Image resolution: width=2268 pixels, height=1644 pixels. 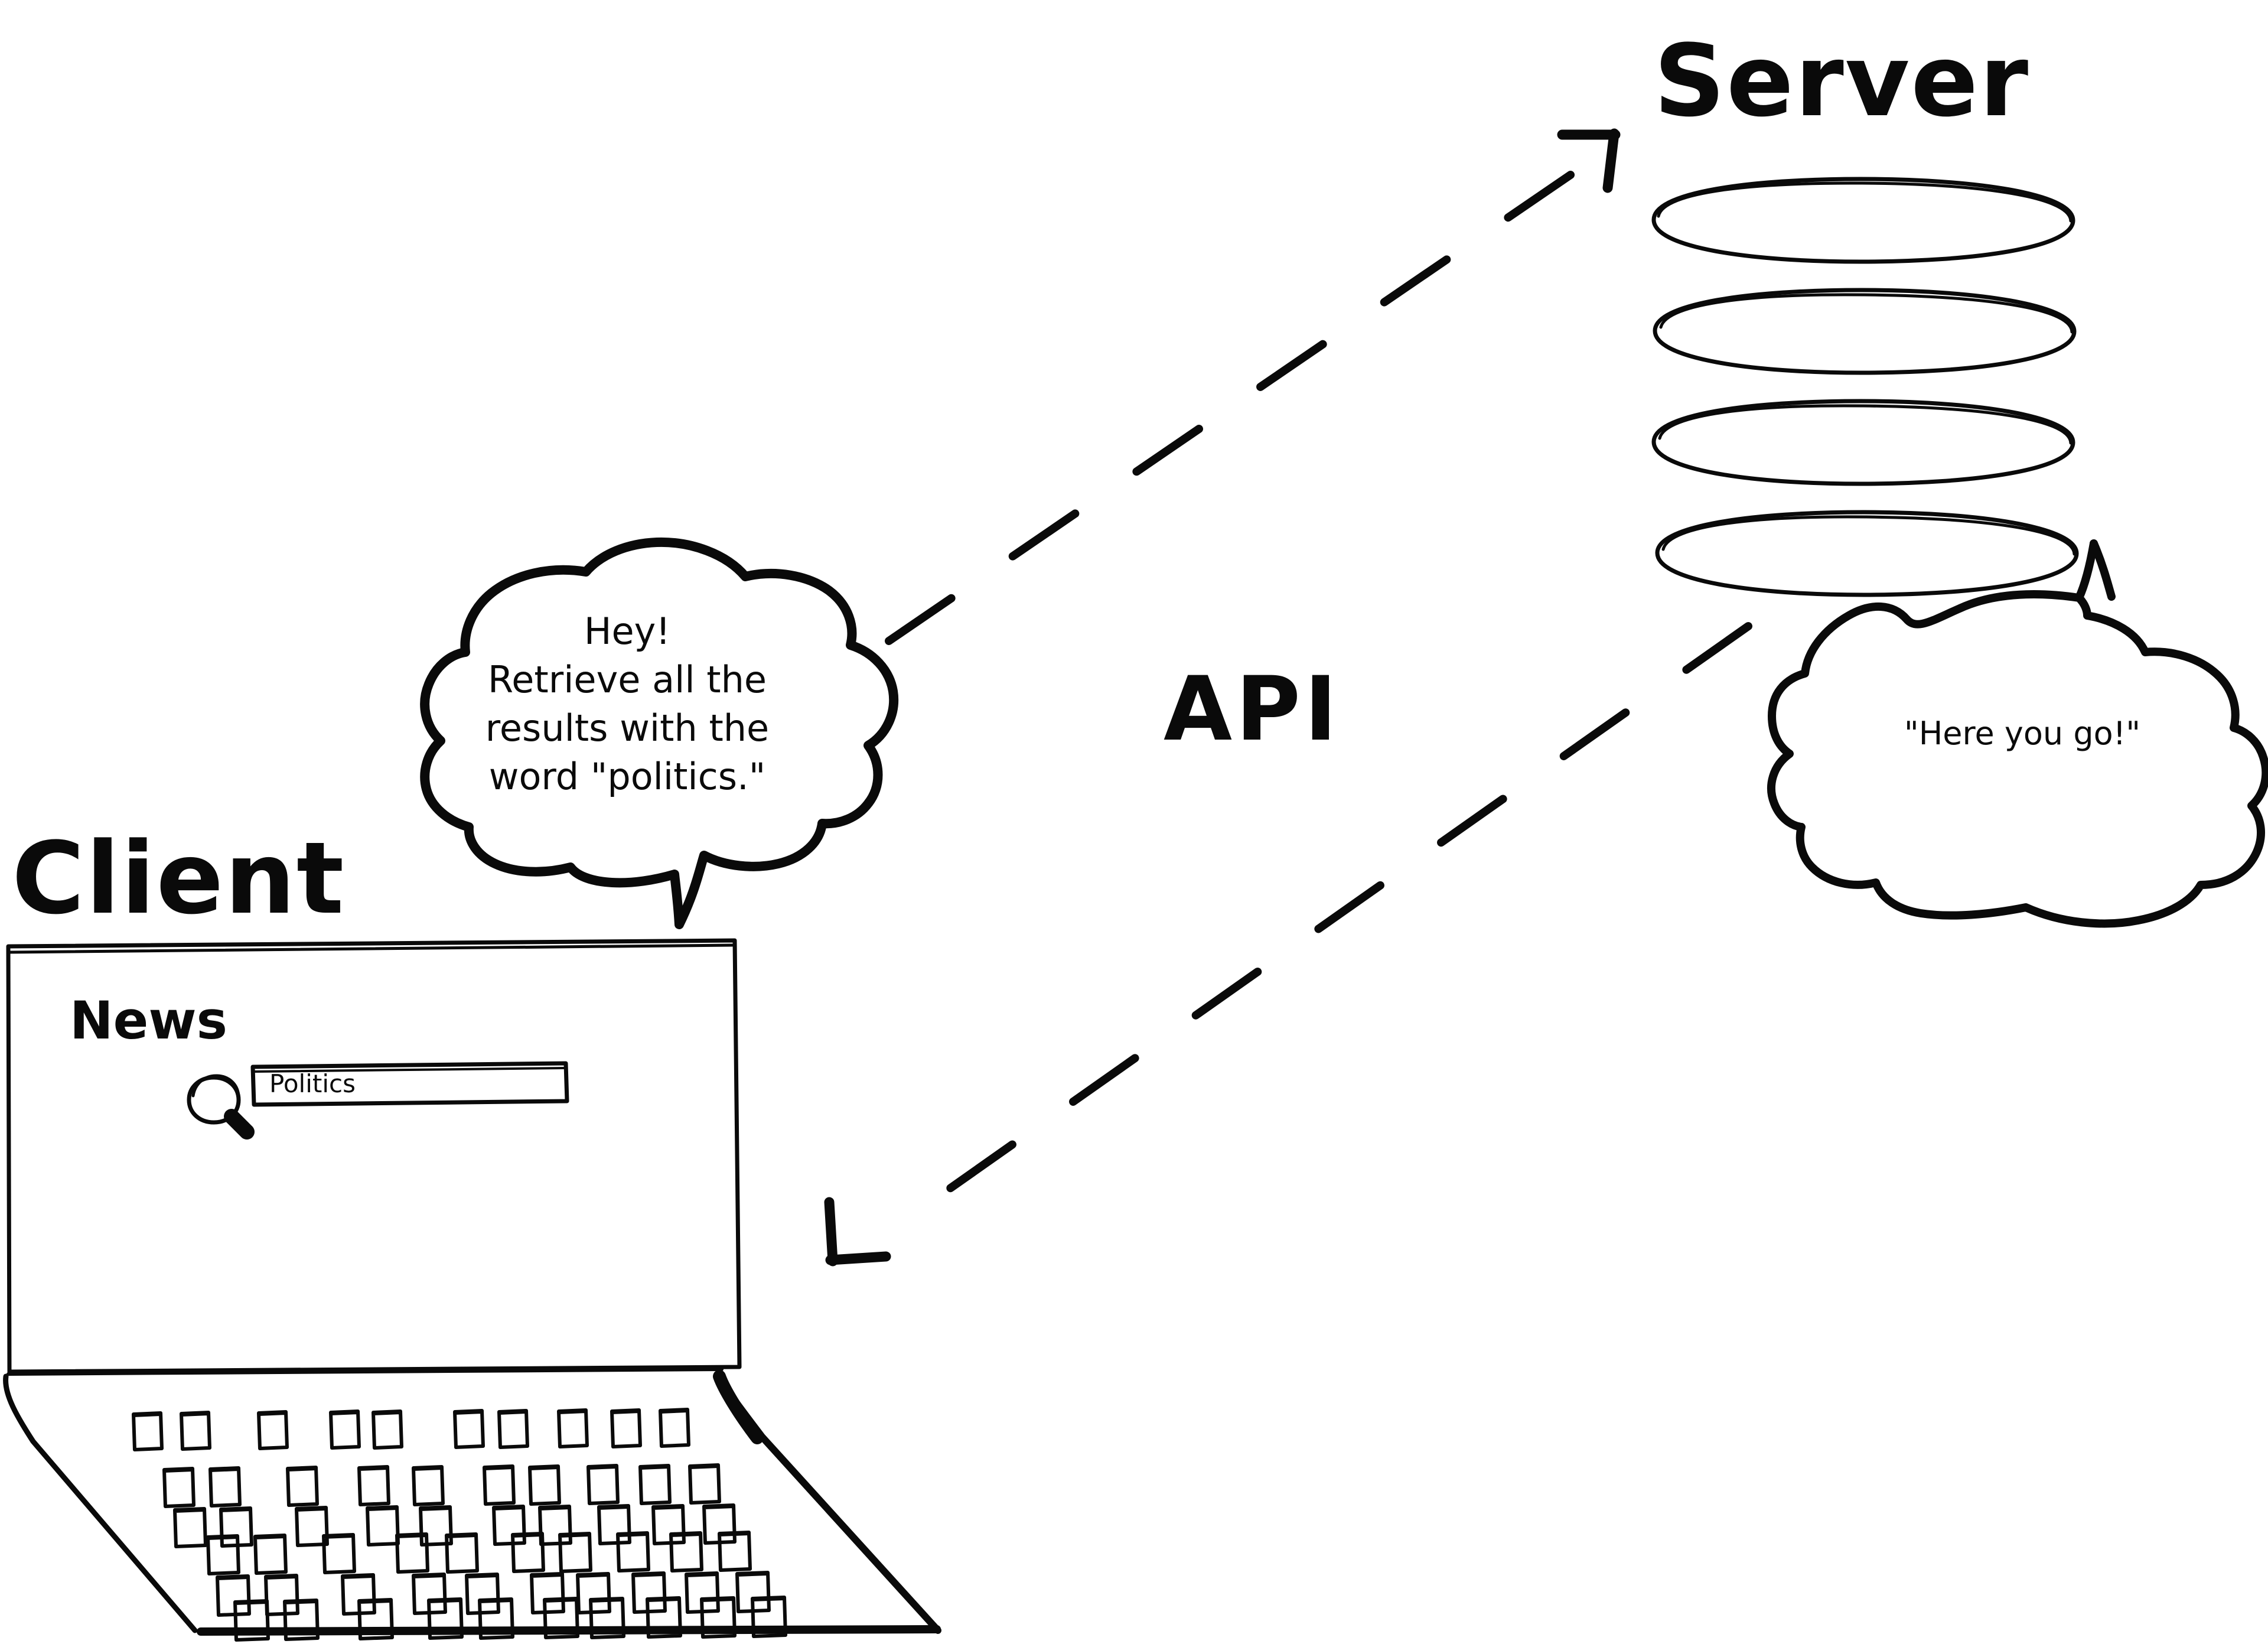 I want to click on request-line-4: word "politics.", so click(x=627, y=776).